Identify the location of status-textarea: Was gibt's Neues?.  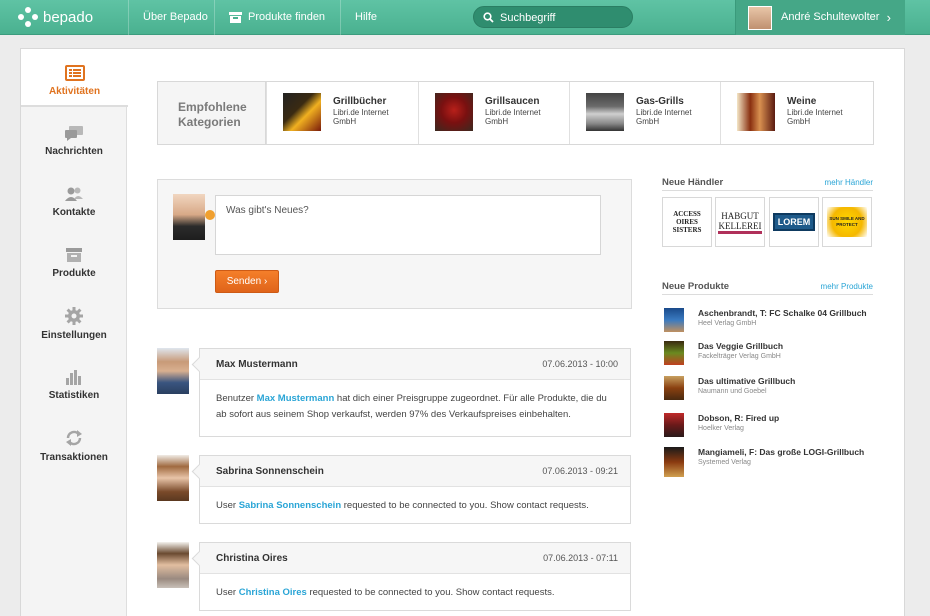
(408, 225).